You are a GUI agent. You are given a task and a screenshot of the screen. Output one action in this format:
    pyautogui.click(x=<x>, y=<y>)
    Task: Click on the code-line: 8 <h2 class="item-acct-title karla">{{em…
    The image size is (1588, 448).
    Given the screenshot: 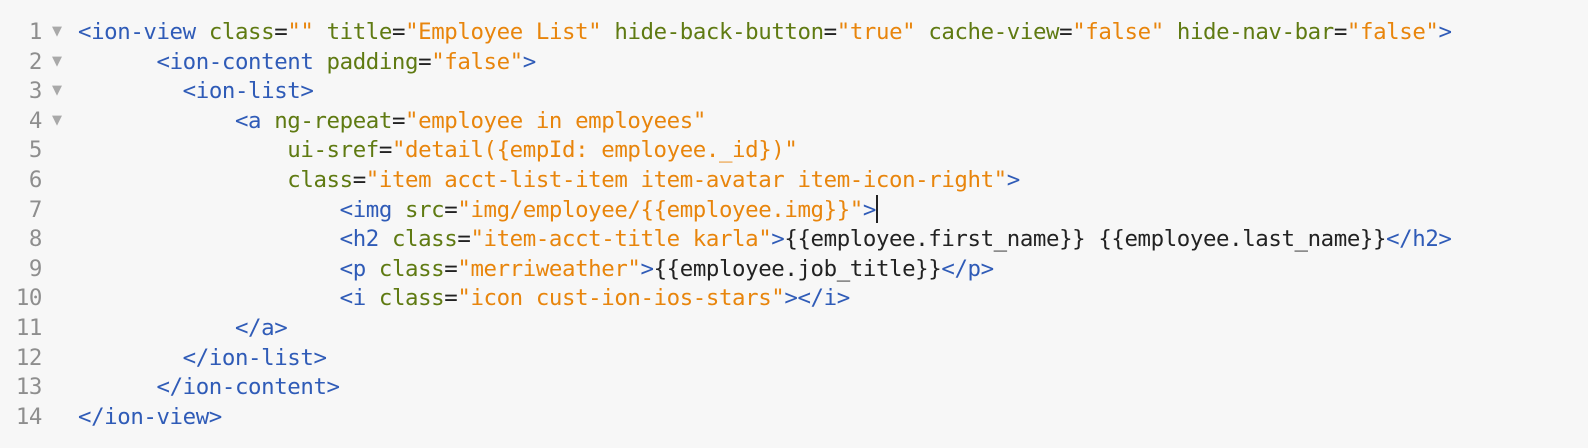 What is the action you would take?
    pyautogui.click(x=794, y=239)
    